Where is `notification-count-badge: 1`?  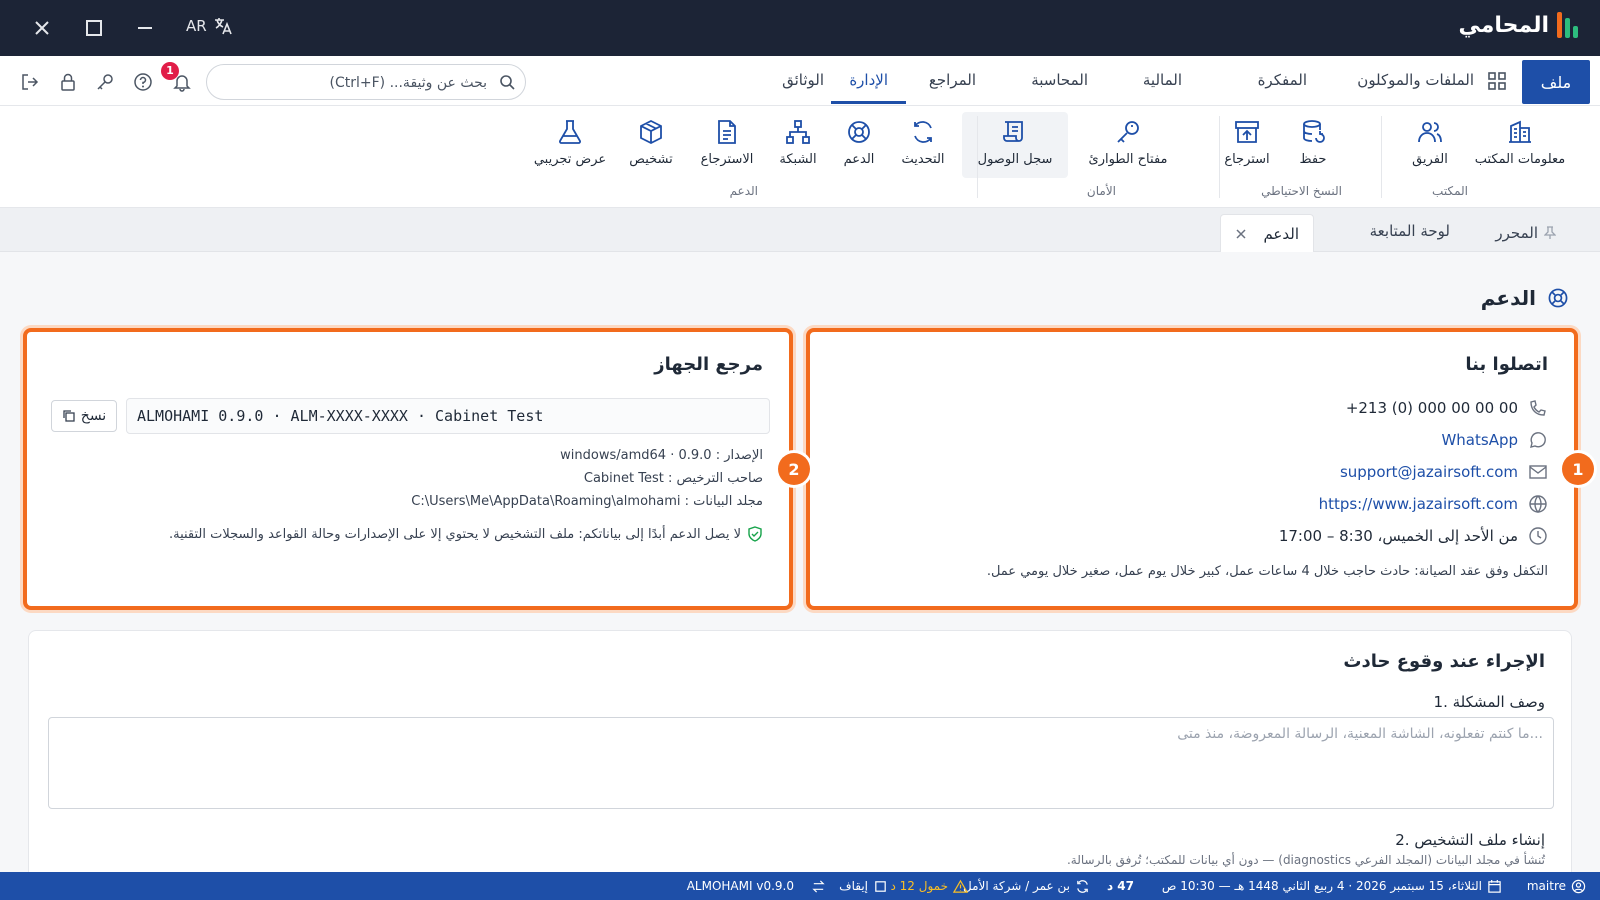
notification-count-badge: 1 is located at coordinates (170, 71).